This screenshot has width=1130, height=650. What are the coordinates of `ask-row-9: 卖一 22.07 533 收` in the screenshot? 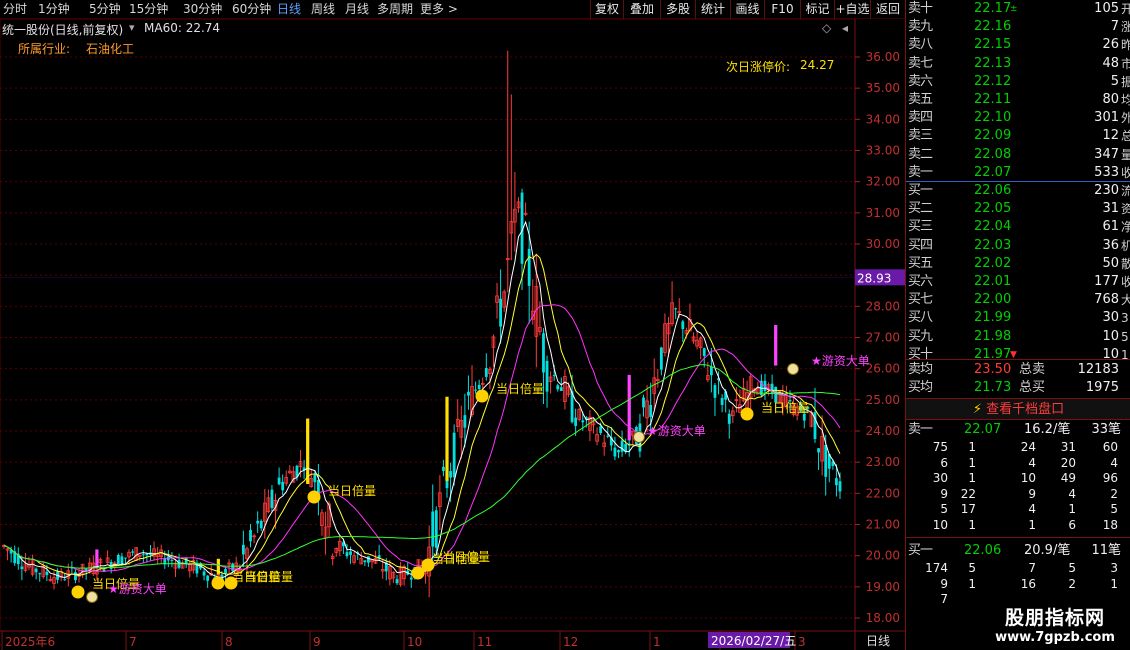 It's located at (1018, 173).